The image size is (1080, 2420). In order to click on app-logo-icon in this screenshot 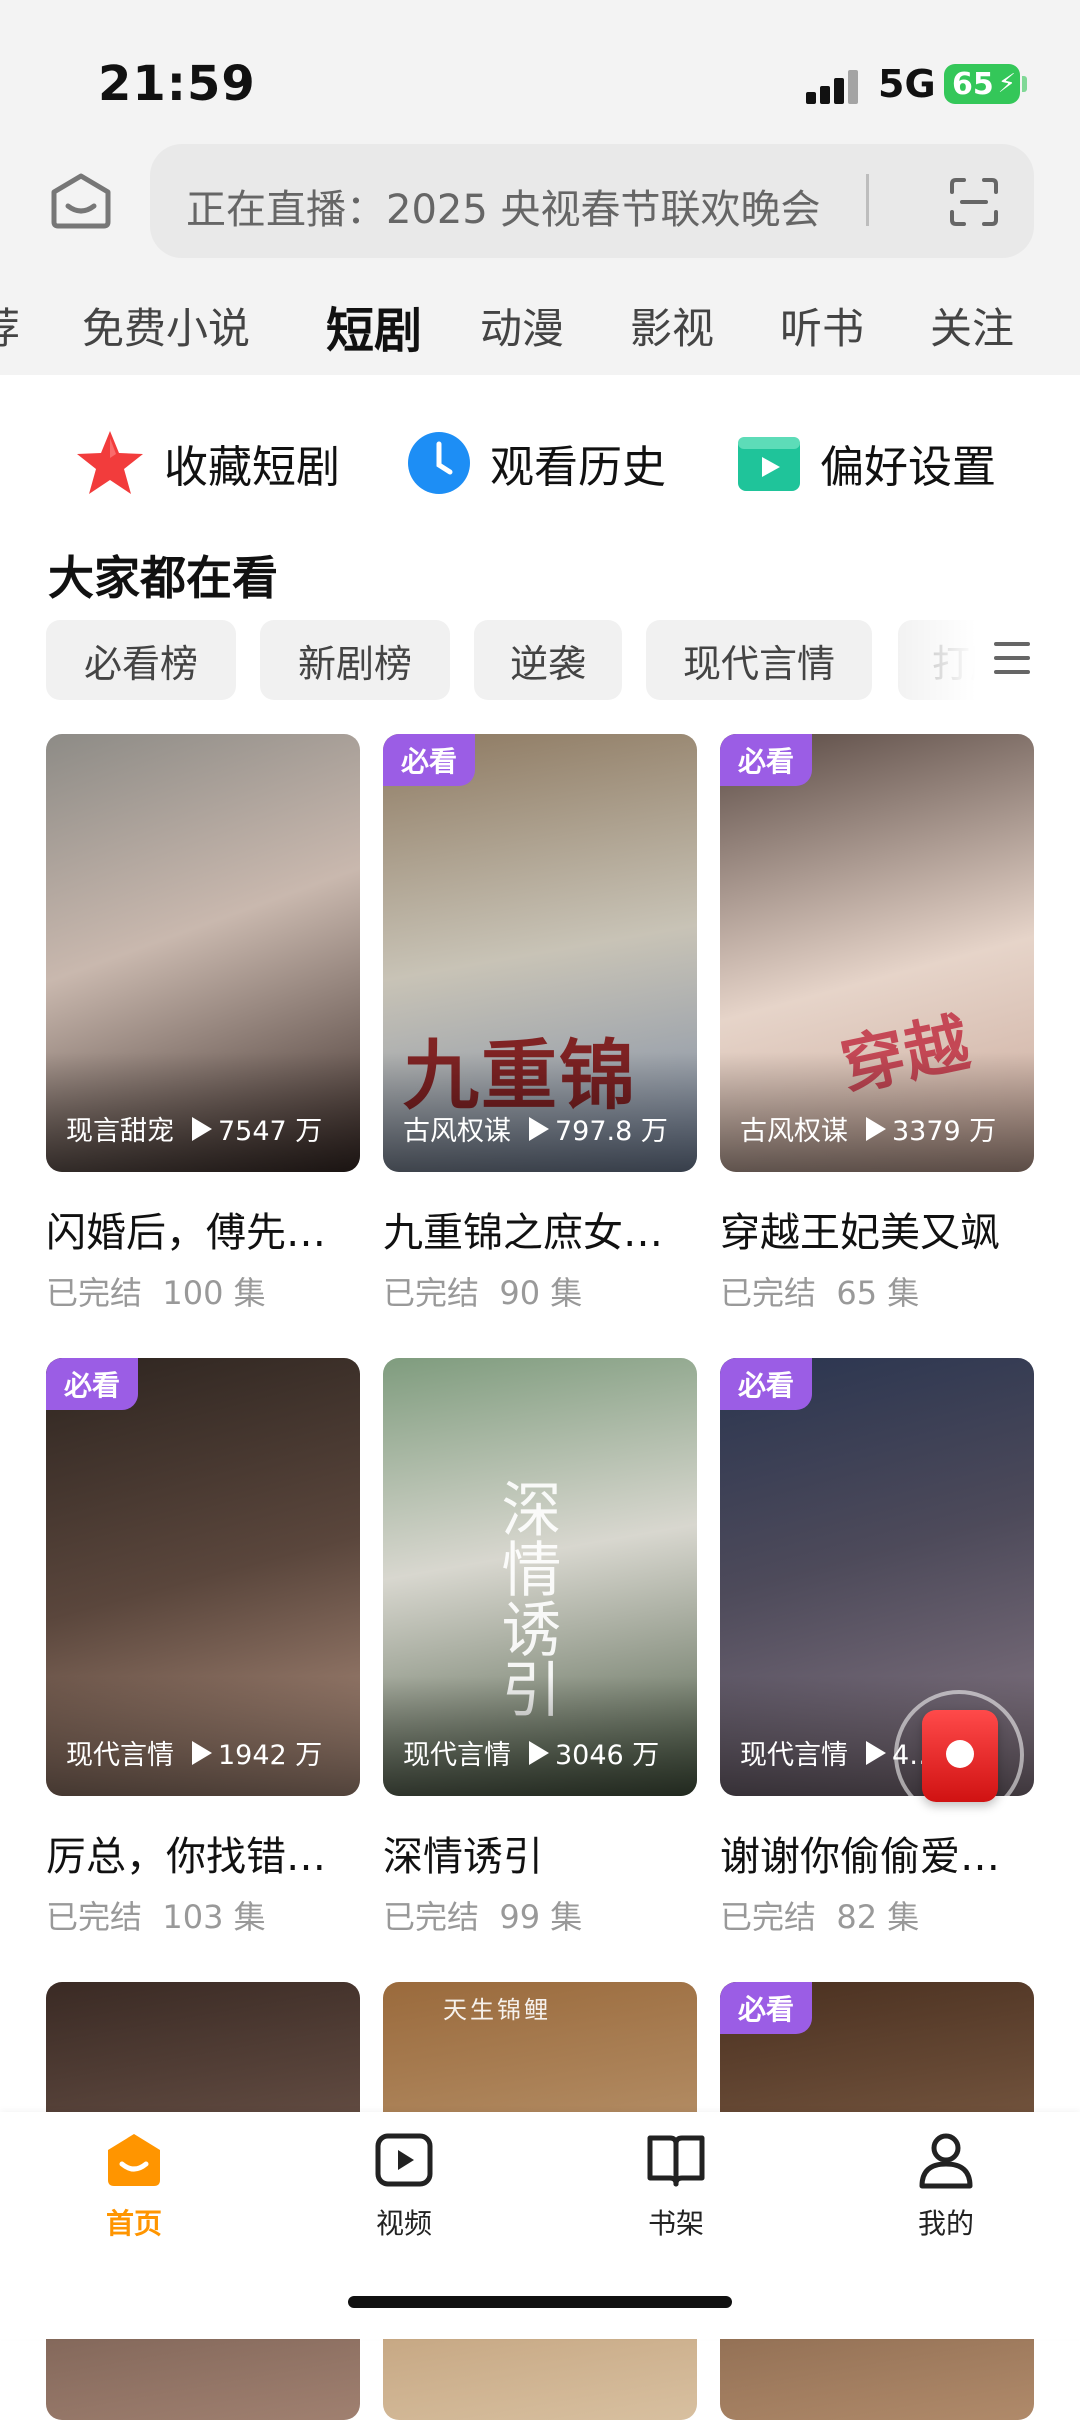, I will do `click(81, 201)`.